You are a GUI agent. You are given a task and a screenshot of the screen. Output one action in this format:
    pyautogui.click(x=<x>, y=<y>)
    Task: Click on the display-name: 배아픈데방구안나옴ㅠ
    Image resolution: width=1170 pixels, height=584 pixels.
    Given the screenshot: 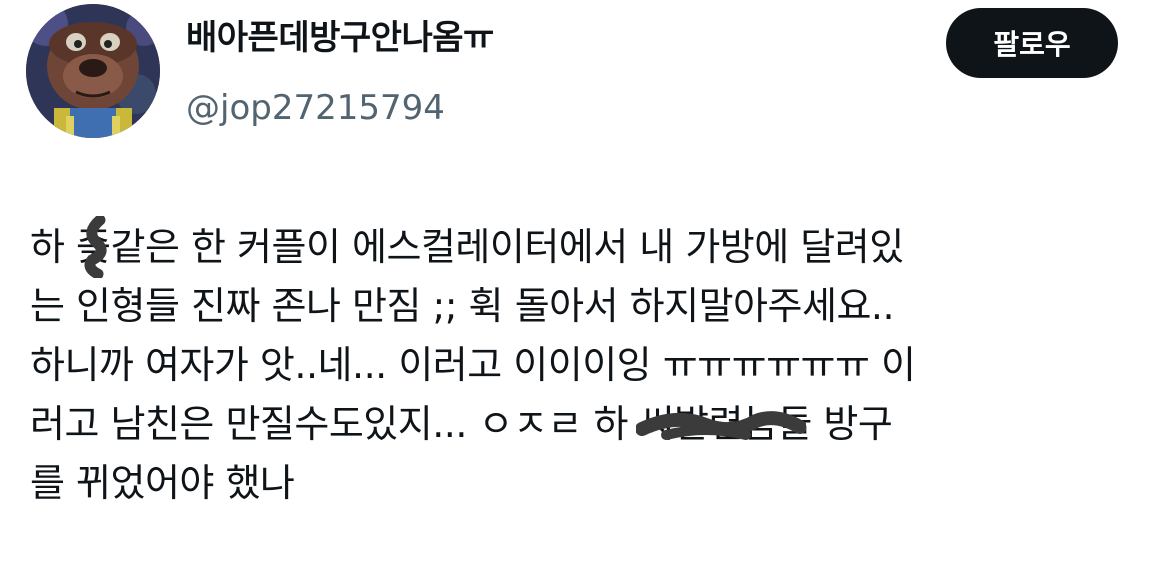 What is the action you would take?
    pyautogui.click(x=340, y=38)
    